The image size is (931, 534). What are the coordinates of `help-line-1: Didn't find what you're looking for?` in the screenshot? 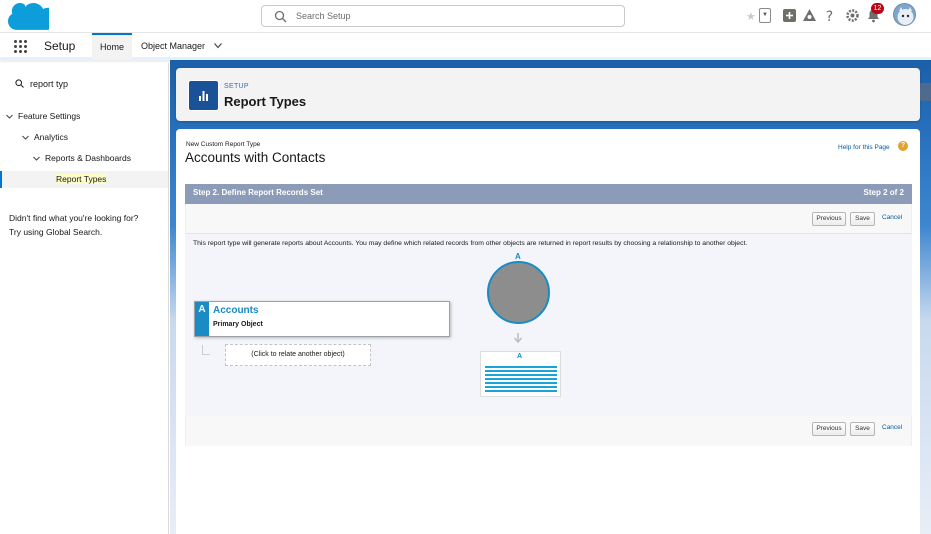 It's located at (74, 218).